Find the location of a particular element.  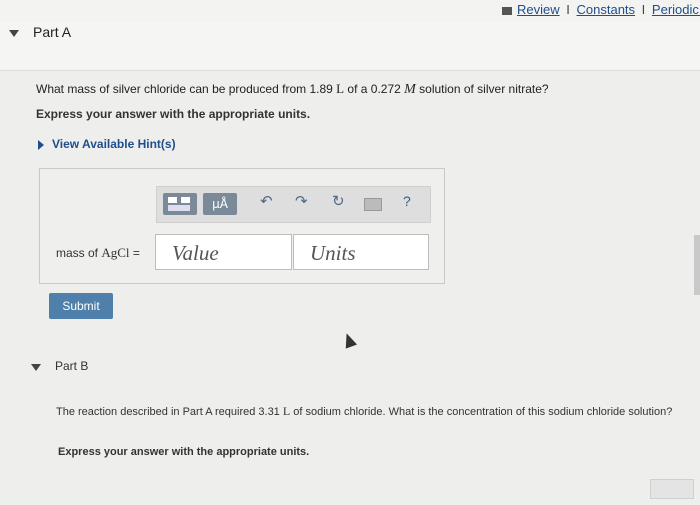

top-links: Review I Constants I Periodic Ta is located at coordinates (601, 9).